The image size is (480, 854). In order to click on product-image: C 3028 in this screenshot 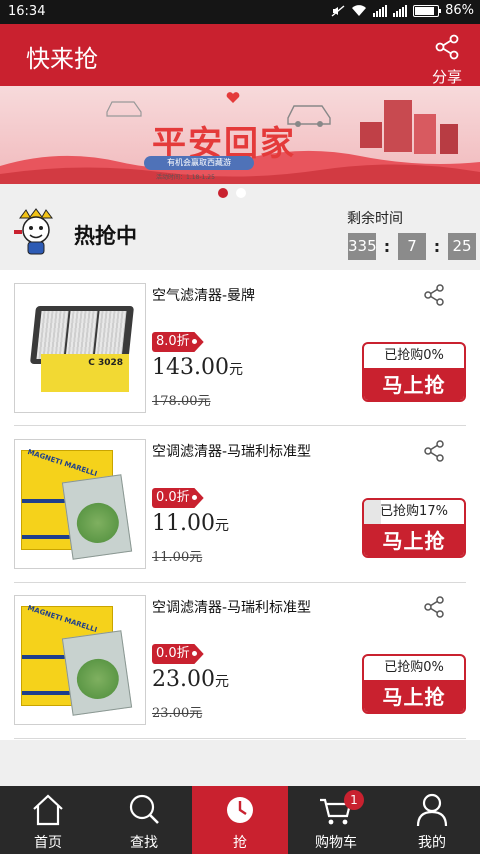, I will do `click(80, 348)`.